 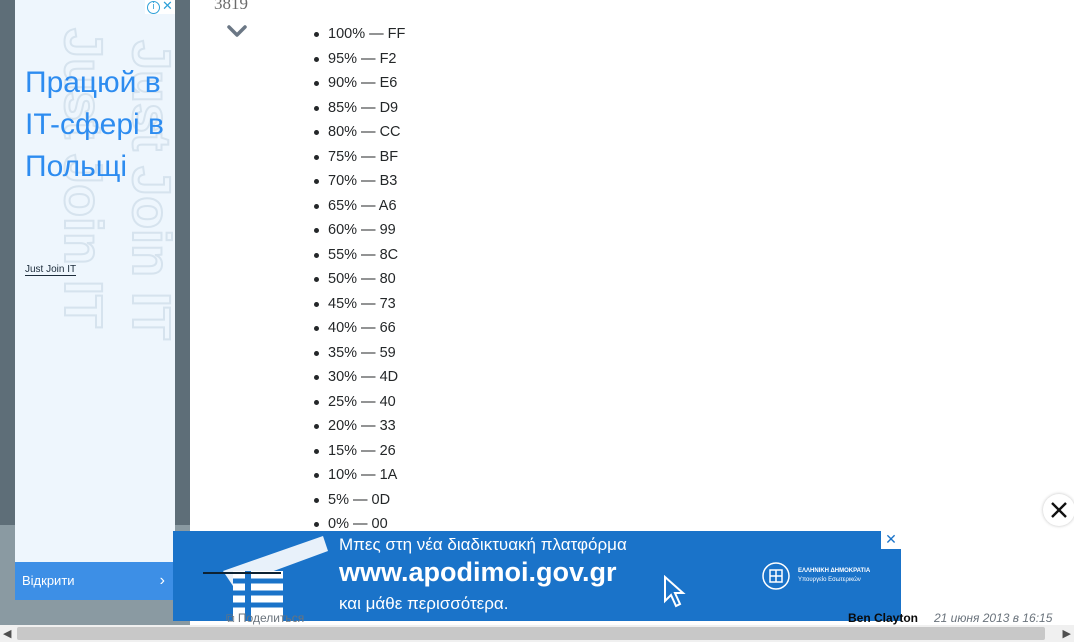 I want to click on close-ad-button, so click(x=1058, y=510).